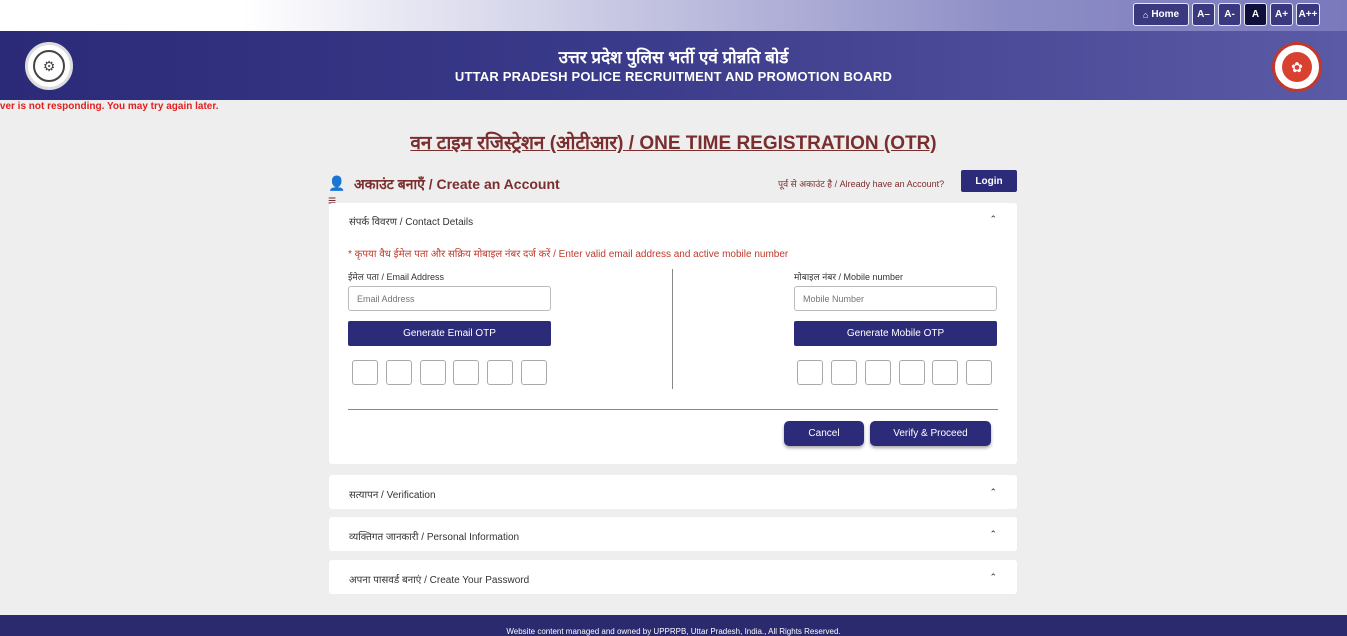 The image size is (1347, 636). What do you see at coordinates (1308, 14) in the screenshot?
I see `font-increase-more-button: A++` at bounding box center [1308, 14].